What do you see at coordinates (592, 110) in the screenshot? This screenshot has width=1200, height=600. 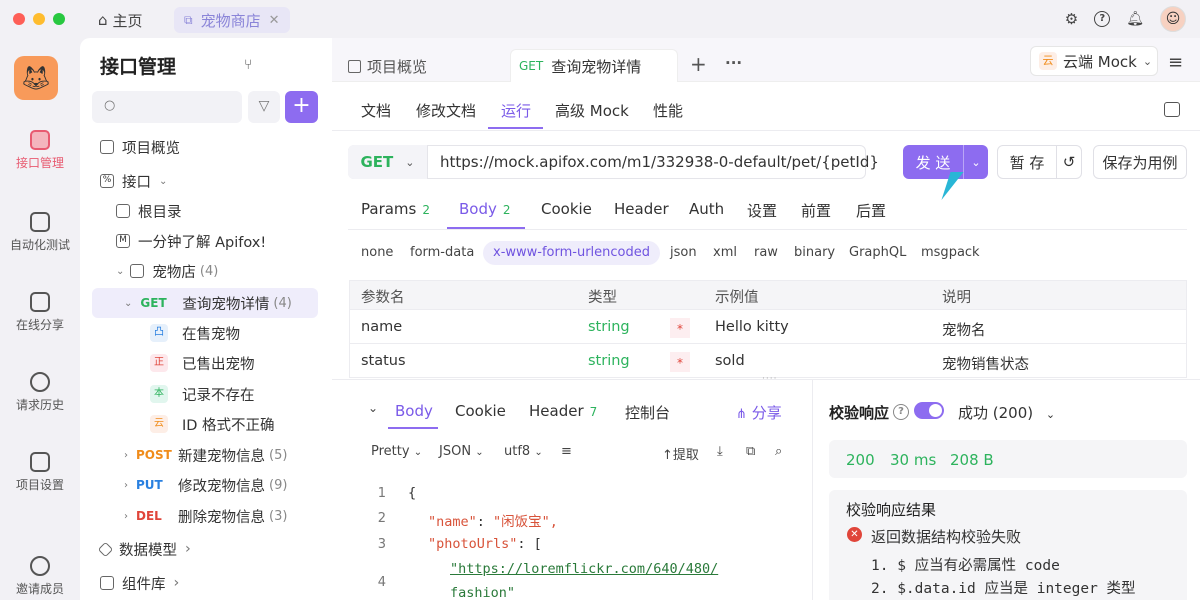 I see `subnav-mock: 高级 Mock` at bounding box center [592, 110].